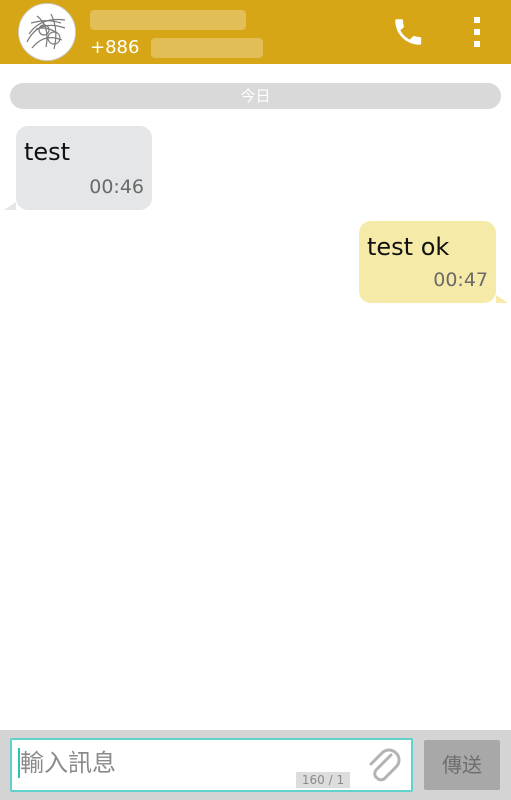  I want to click on message-text: test, so click(47, 152).